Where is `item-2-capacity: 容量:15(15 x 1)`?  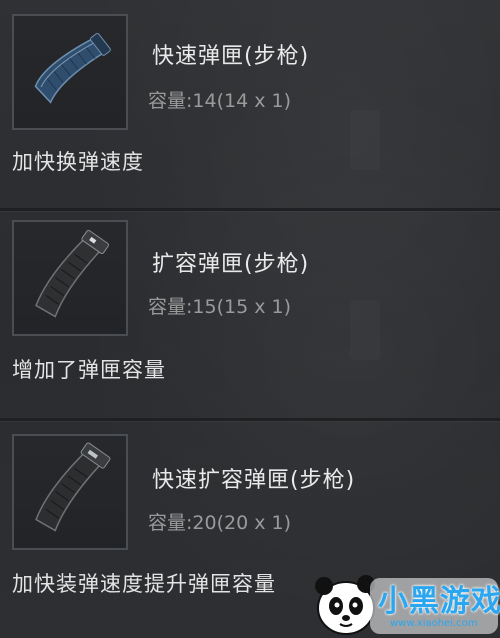 item-2-capacity: 容量:15(15 x 1) is located at coordinates (219, 307).